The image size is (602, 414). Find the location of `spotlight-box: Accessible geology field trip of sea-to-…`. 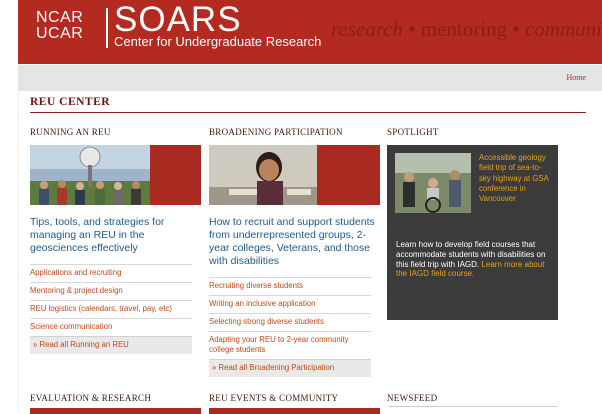

spotlight-box: Accessible geology field trip of sea-to-… is located at coordinates (472, 232).